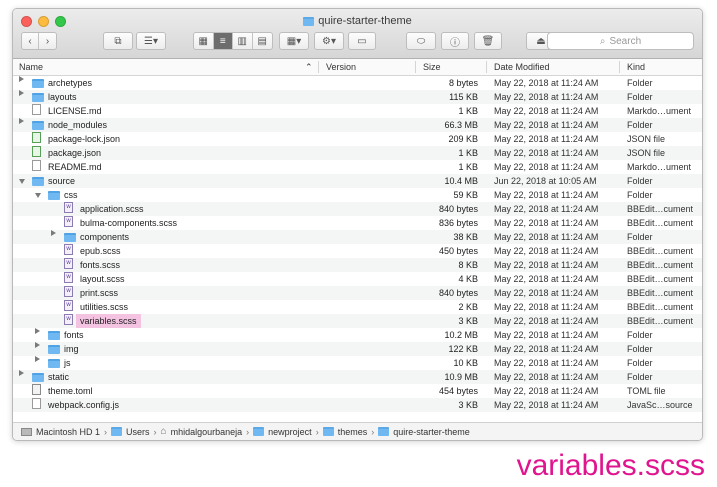 This screenshot has width=717, height=487. Describe the element at coordinates (545, 181) in the screenshot. I see `file-date: Jun 22, 2018 at 10:05 AM` at that location.